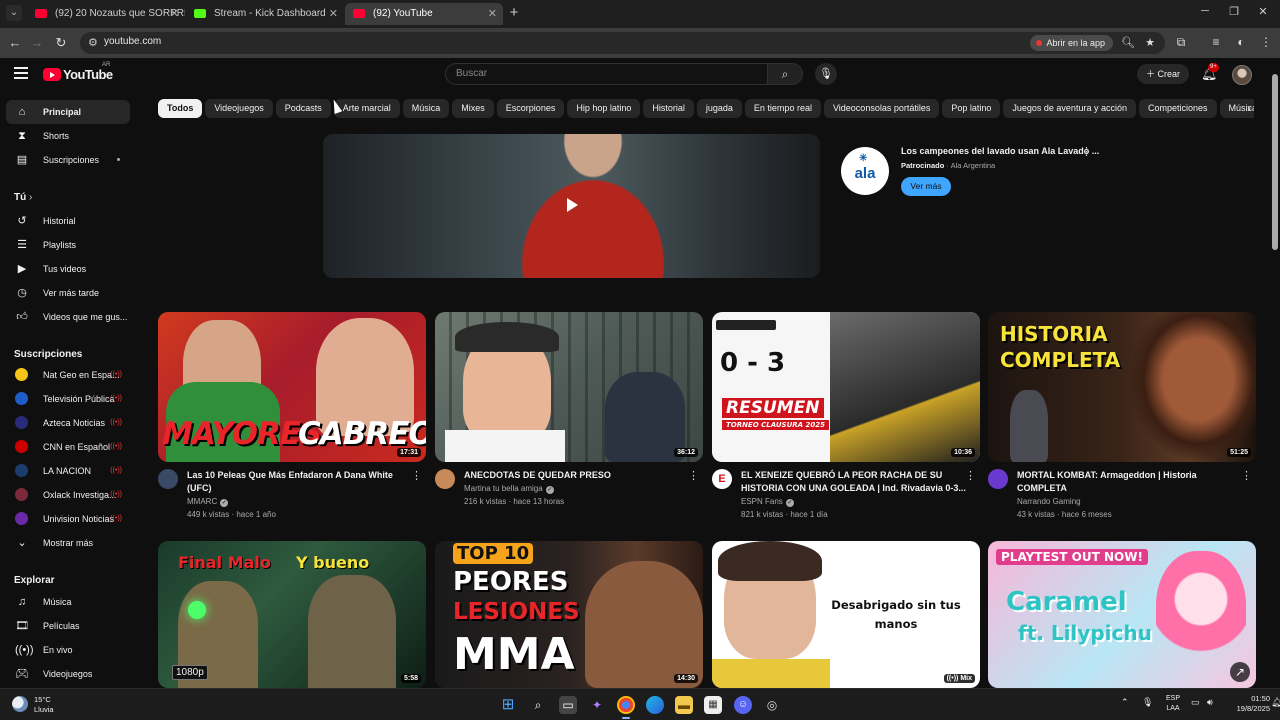 Image resolution: width=1280 pixels, height=720 pixels. I want to click on copilot-icon: ✦, so click(597, 705).